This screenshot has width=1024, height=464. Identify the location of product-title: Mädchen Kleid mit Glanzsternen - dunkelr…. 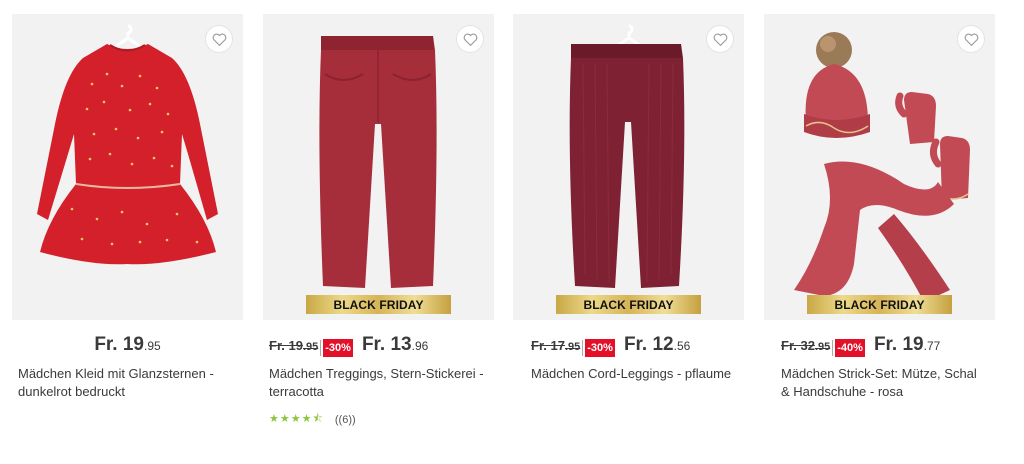
(124, 383).